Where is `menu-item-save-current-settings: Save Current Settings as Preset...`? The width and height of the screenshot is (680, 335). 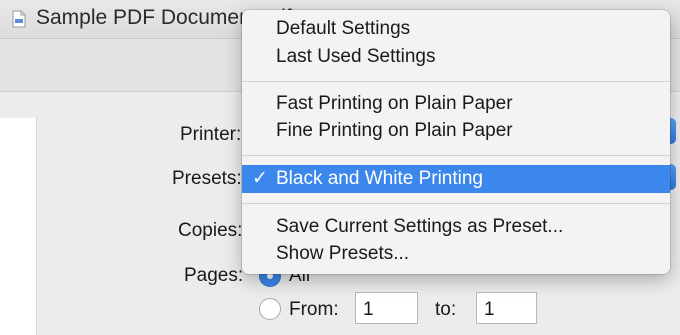 menu-item-save-current-settings: Save Current Settings as Preset... is located at coordinates (456, 227).